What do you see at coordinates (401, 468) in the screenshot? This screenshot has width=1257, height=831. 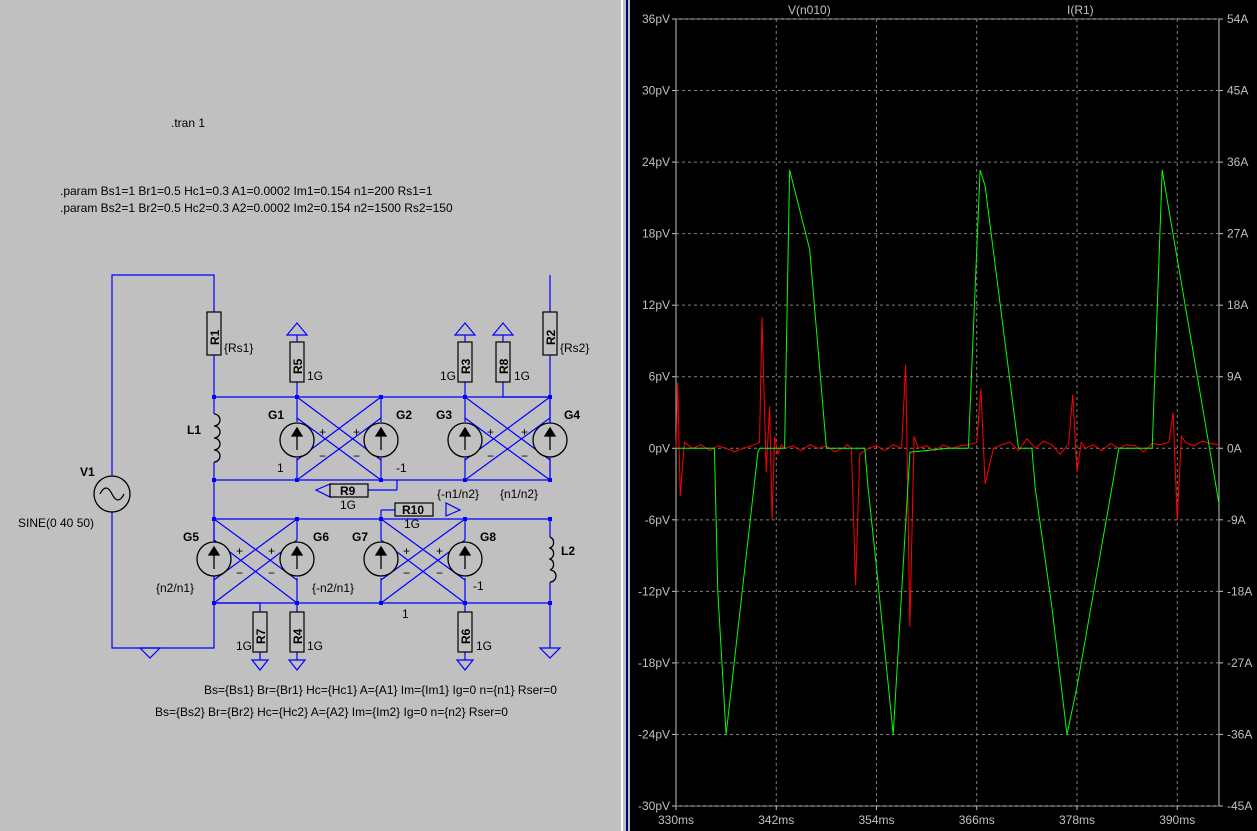 I see `g2-value: -1` at bounding box center [401, 468].